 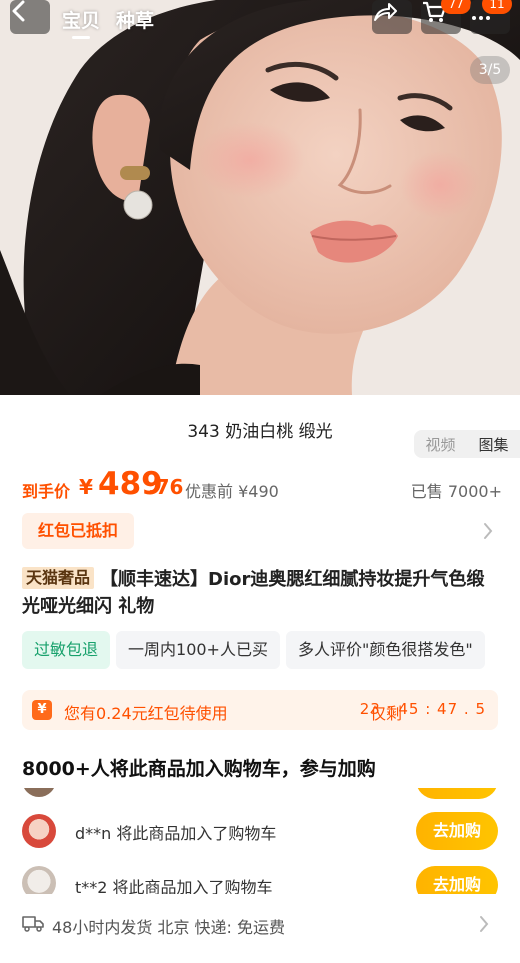 What do you see at coordinates (199, 769) in the screenshot?
I see `cart-activity-heading: 8000+人将此商品加入购物车，参与加购` at bounding box center [199, 769].